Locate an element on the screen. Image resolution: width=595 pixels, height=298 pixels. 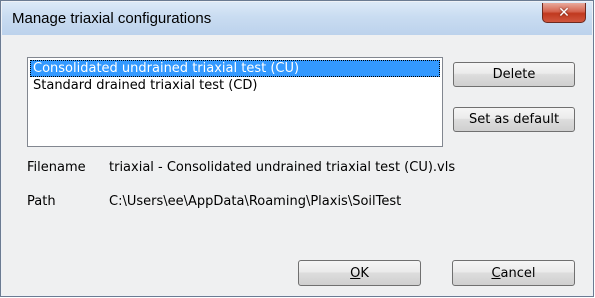
close-icon: ✕ is located at coordinates (564, 12).